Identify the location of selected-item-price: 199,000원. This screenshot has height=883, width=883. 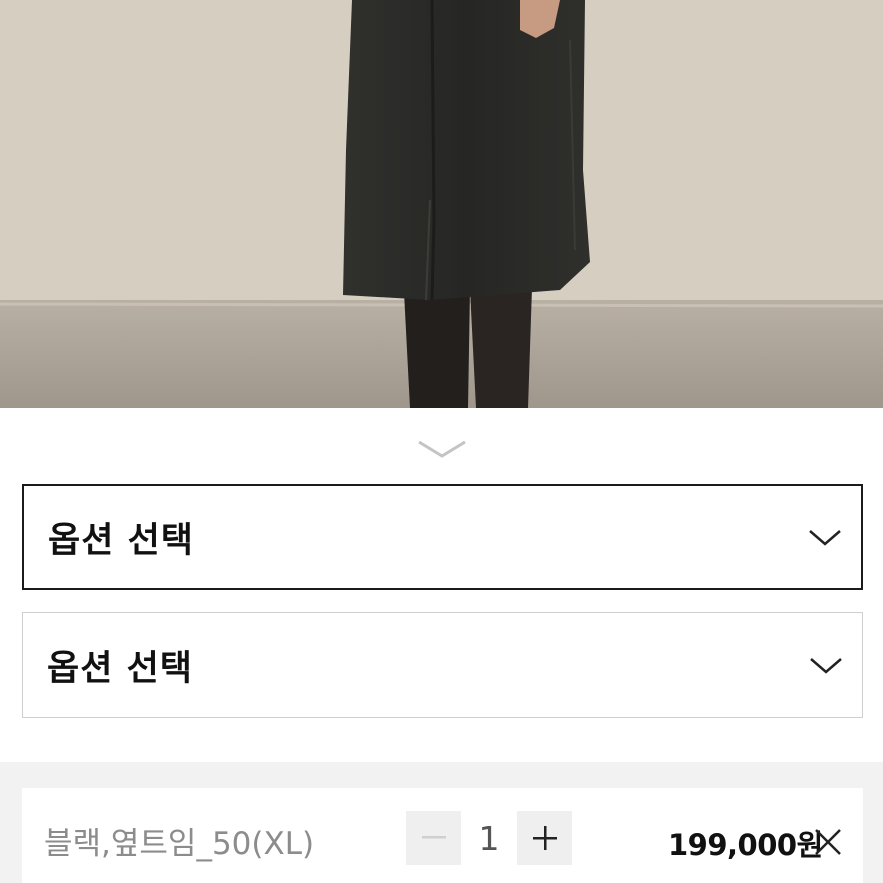
(745, 845).